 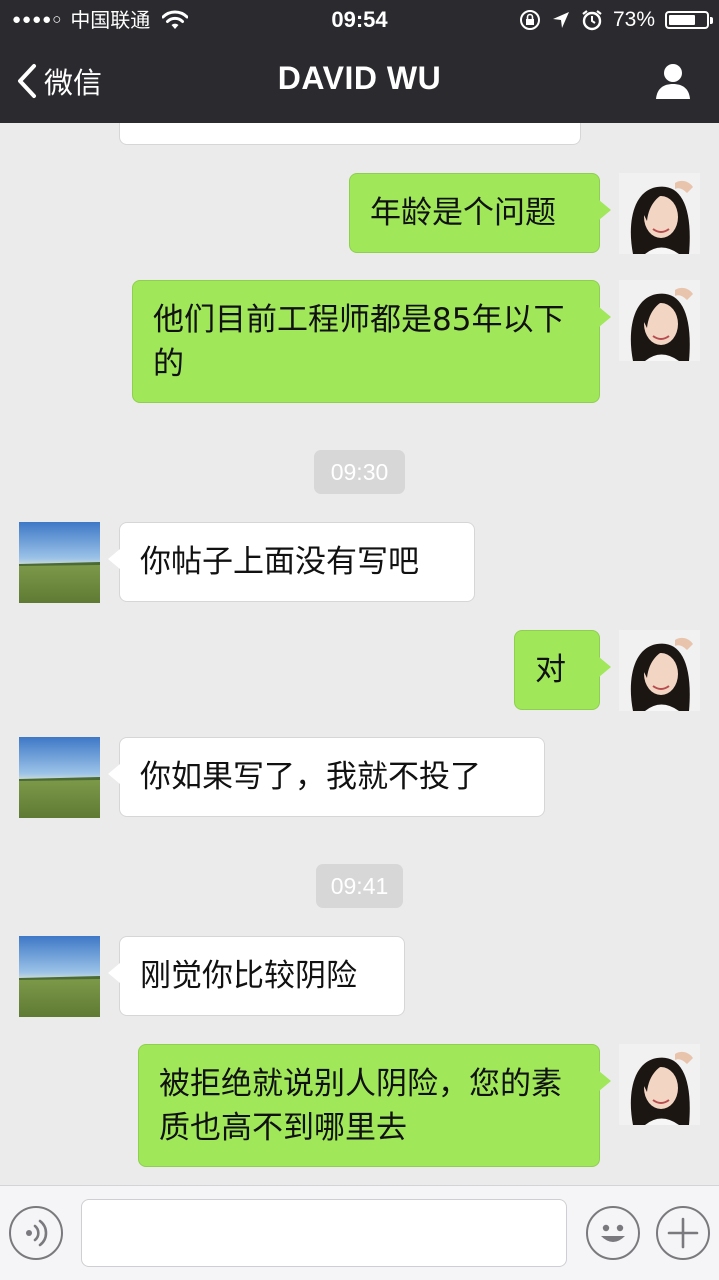 What do you see at coordinates (682, 20) in the screenshot?
I see `battery-fill` at bounding box center [682, 20].